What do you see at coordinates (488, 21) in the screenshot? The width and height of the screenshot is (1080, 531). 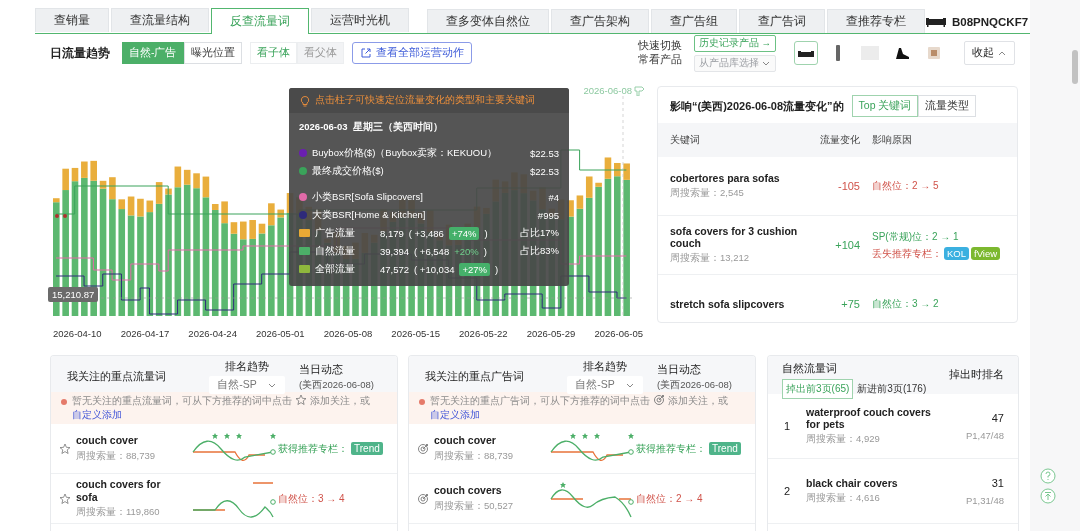 I see `nav-tab: 查多变体自然位` at bounding box center [488, 21].